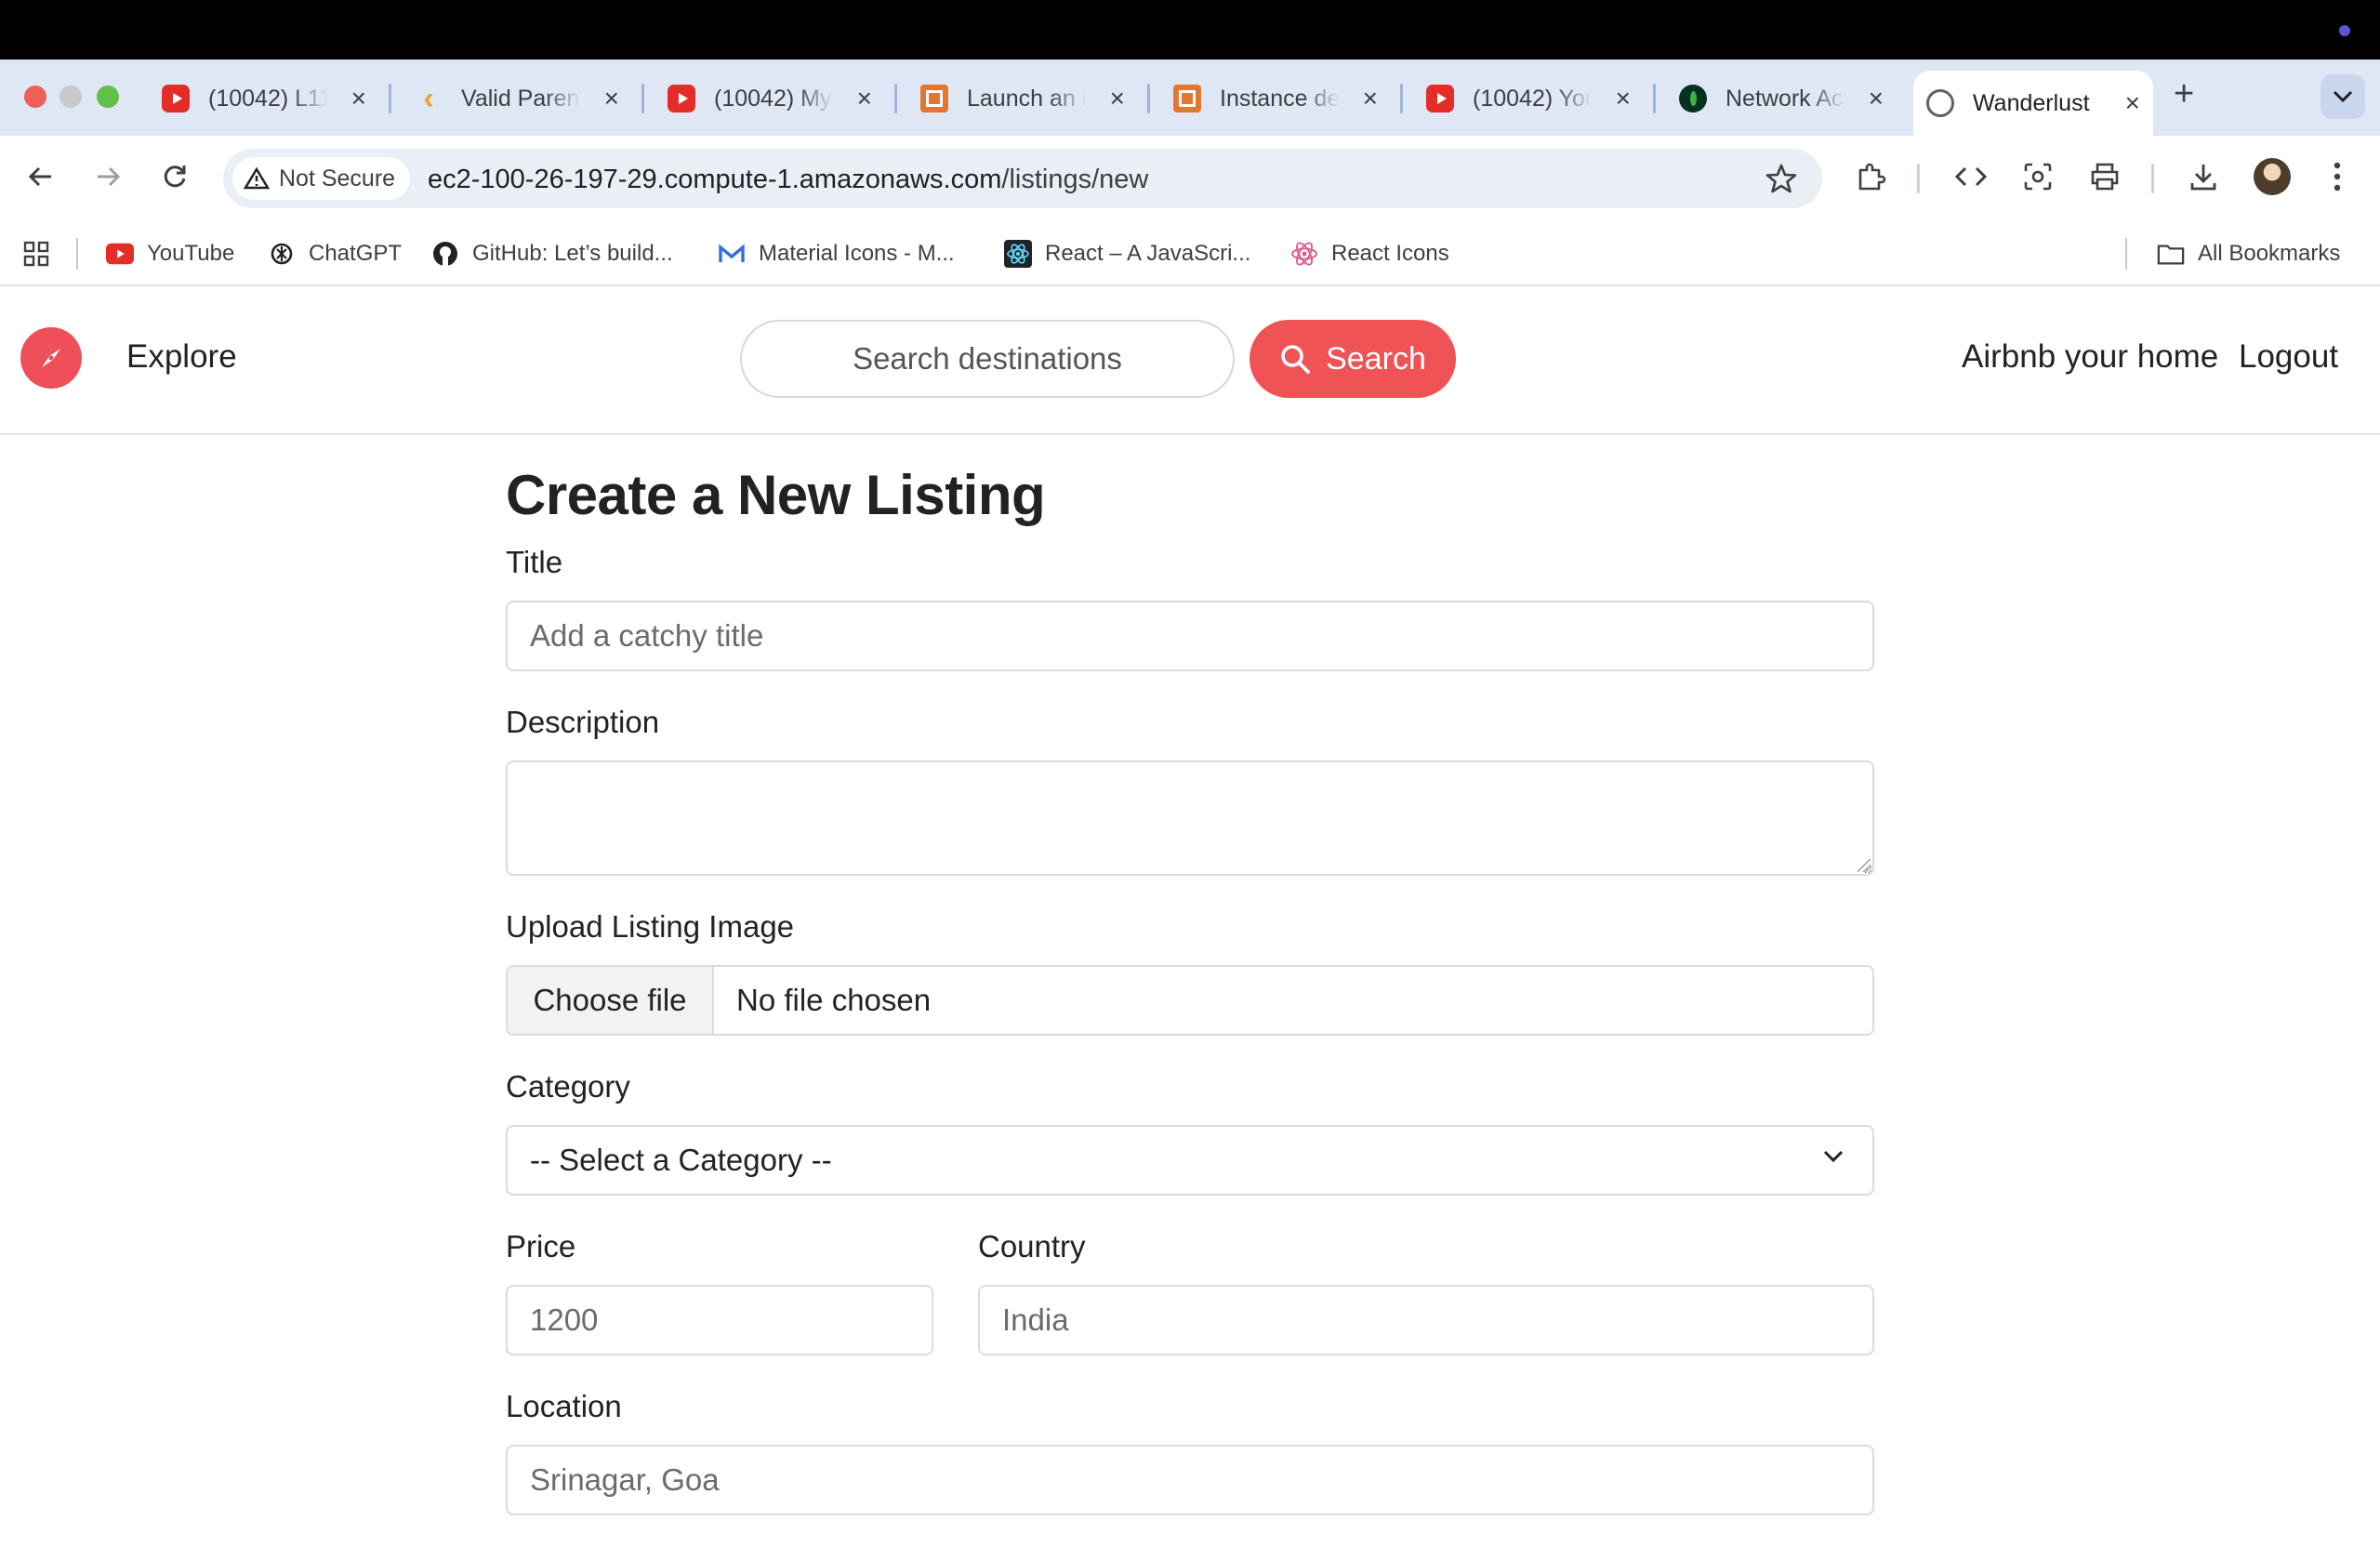 Image resolution: width=2380 pixels, height=1547 pixels. I want to click on price-input, so click(719, 1320).